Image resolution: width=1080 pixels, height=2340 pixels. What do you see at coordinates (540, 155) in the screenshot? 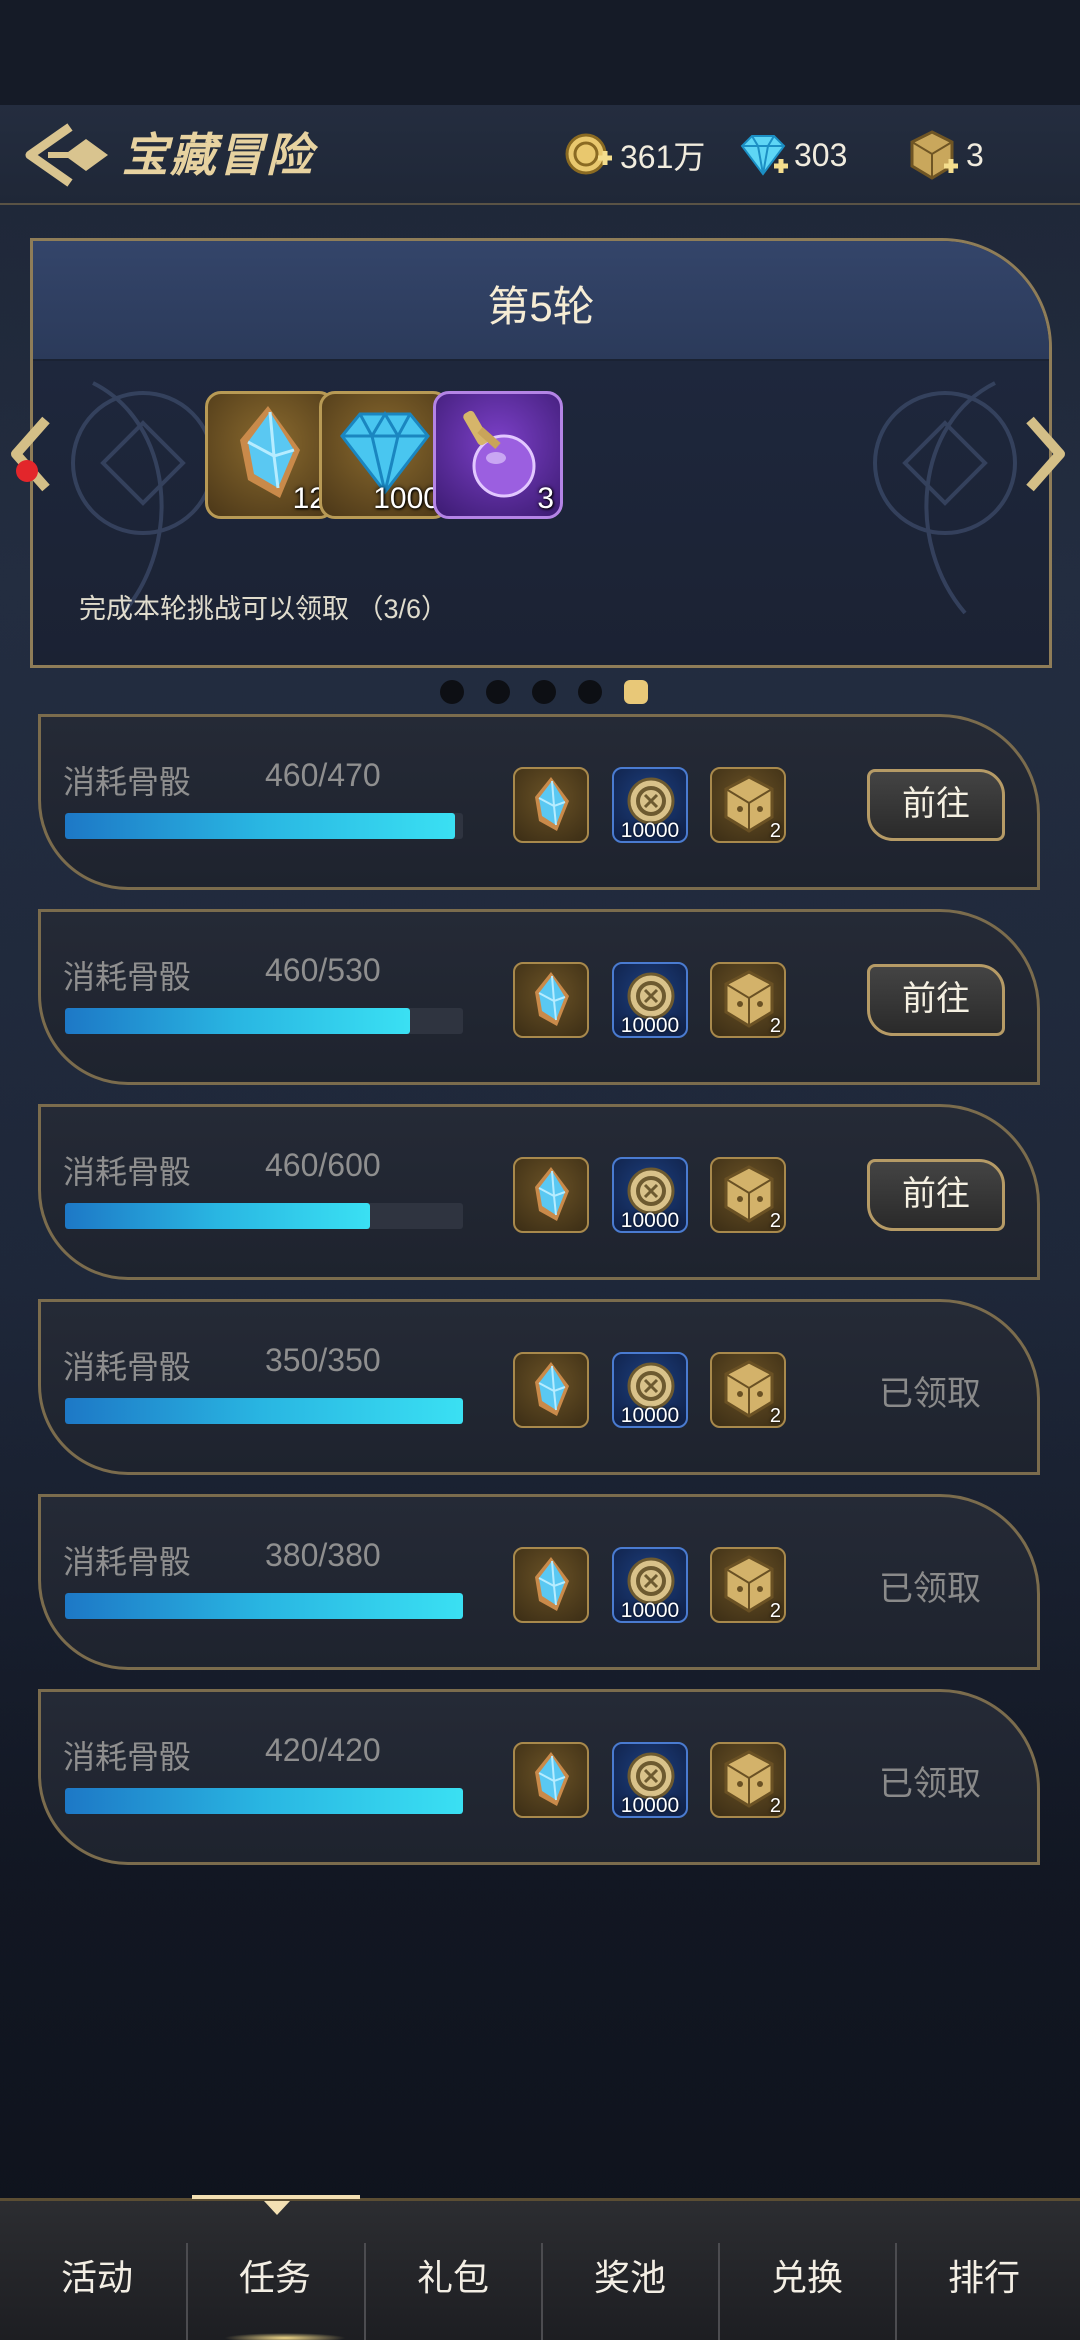
I see `top-header: 宝藏冒险 361万 303 3` at bounding box center [540, 155].